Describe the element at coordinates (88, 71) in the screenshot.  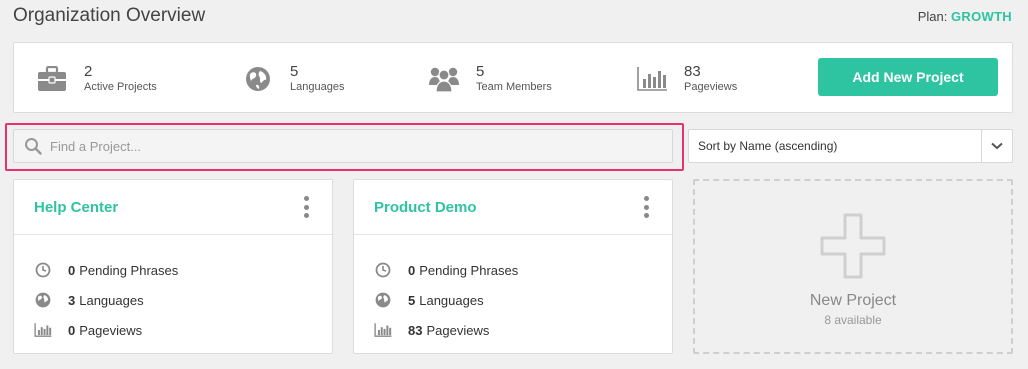
I see `stat-value: 2` at that location.